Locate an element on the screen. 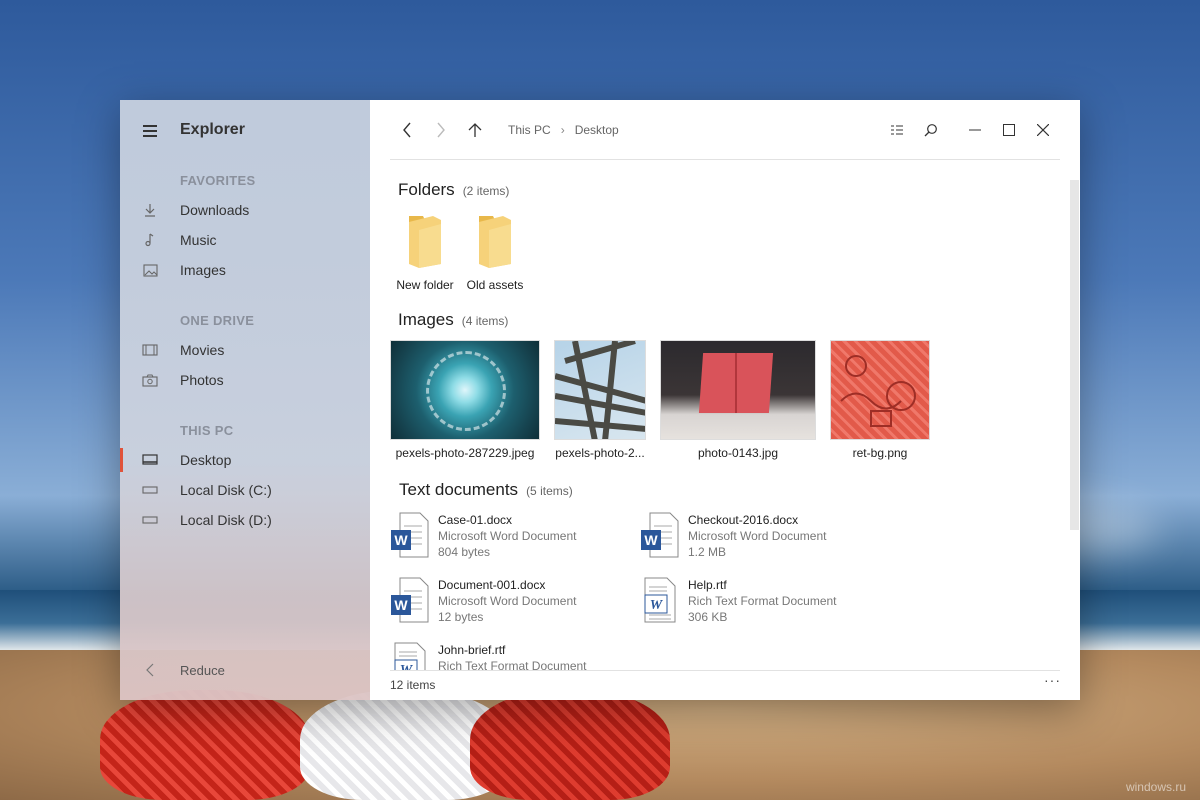 Image resolution: width=1200 pixels, height=800 pixels. watermark: windows.ru is located at coordinates (1155, 787).